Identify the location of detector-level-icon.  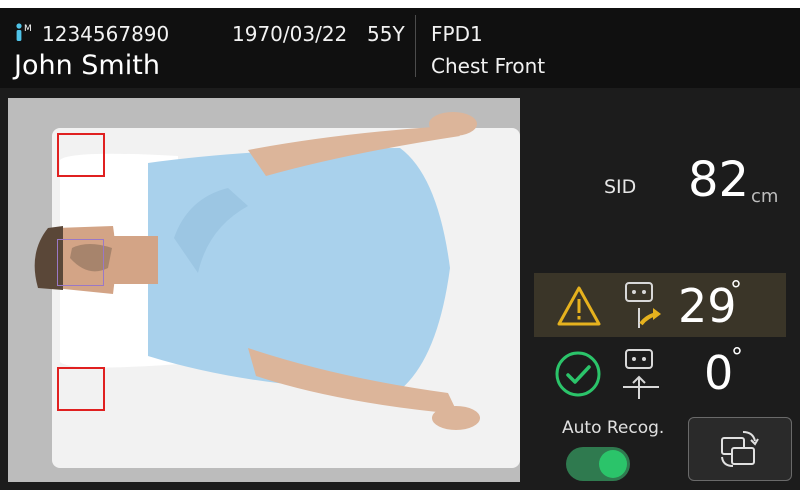
(641, 374).